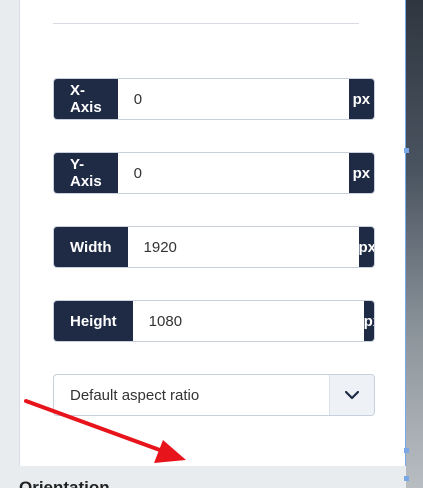 Image resolution: width=423 pixels, height=488 pixels. What do you see at coordinates (93, 321) in the screenshot?
I see `height-label: Height` at bounding box center [93, 321].